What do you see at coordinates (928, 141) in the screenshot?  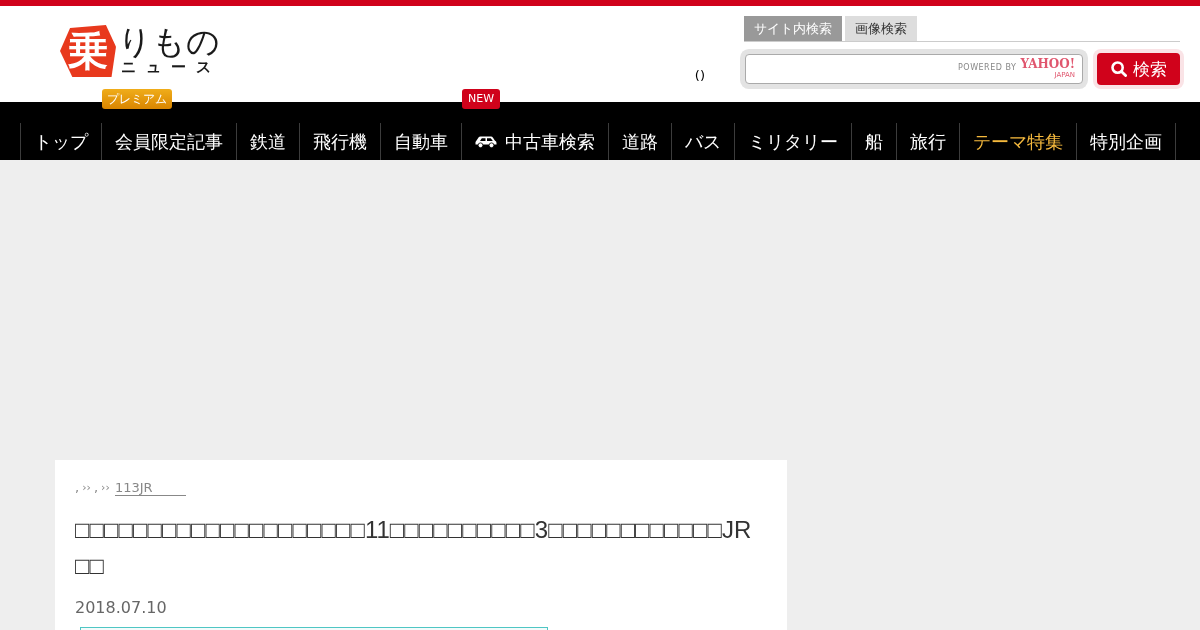 I see `nav-link: 旅行` at bounding box center [928, 141].